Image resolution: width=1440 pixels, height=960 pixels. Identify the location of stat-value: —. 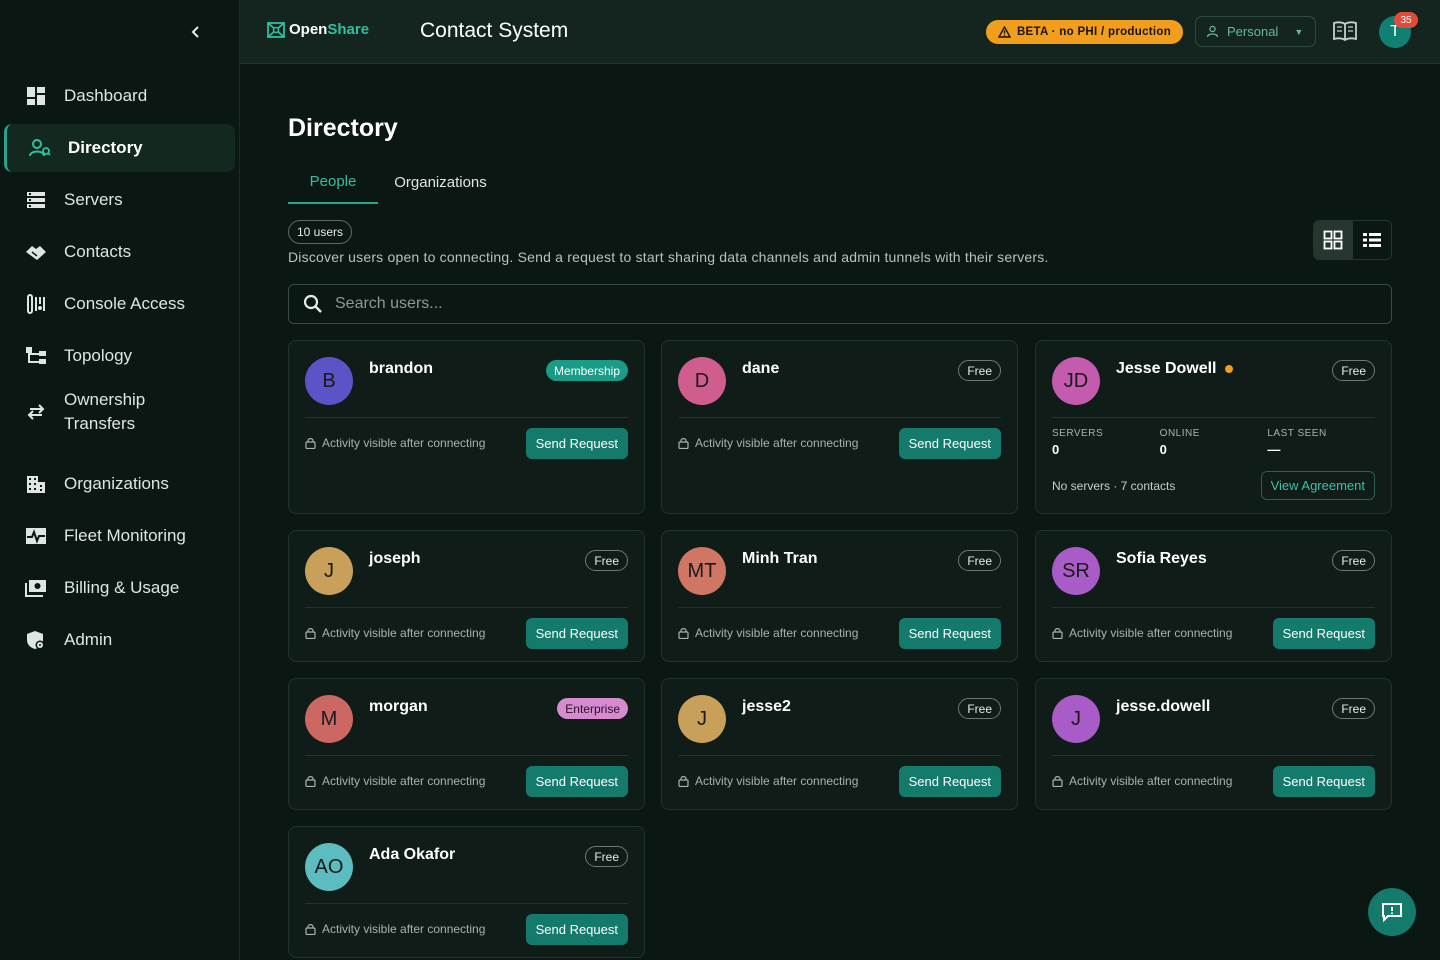
(1274, 449).